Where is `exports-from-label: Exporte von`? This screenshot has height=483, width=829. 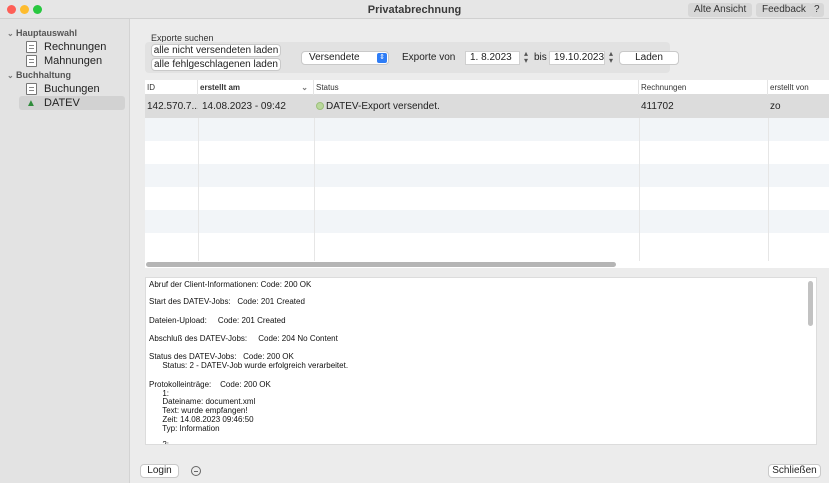 exports-from-label: Exporte von is located at coordinates (429, 57).